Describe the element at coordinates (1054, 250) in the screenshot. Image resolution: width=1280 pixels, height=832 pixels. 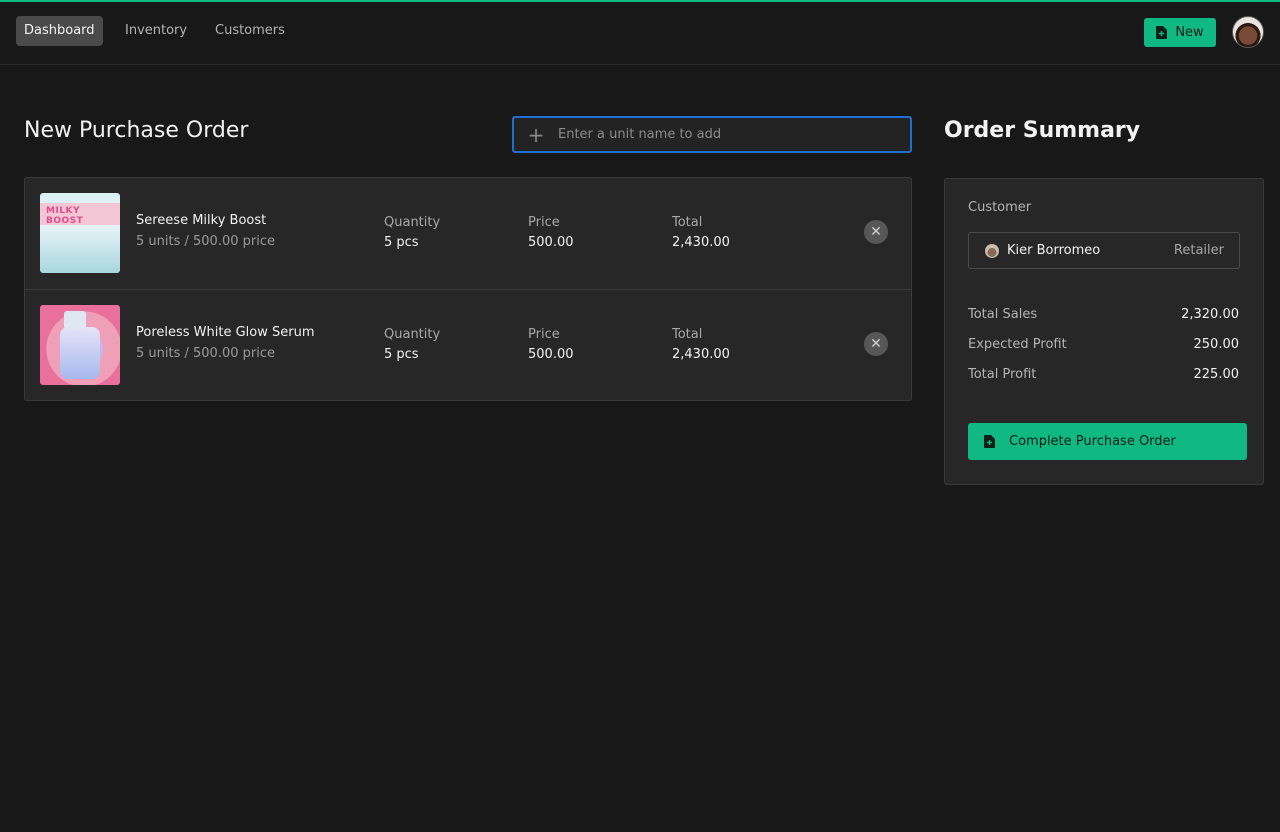
I see `customer-name: Kier Borromeo` at that location.